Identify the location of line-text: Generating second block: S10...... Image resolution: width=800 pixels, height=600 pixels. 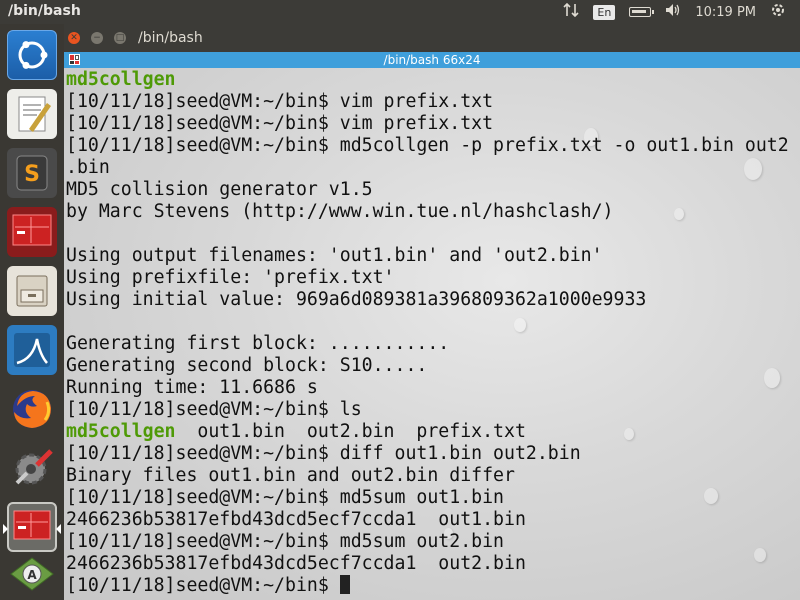
(247, 365).